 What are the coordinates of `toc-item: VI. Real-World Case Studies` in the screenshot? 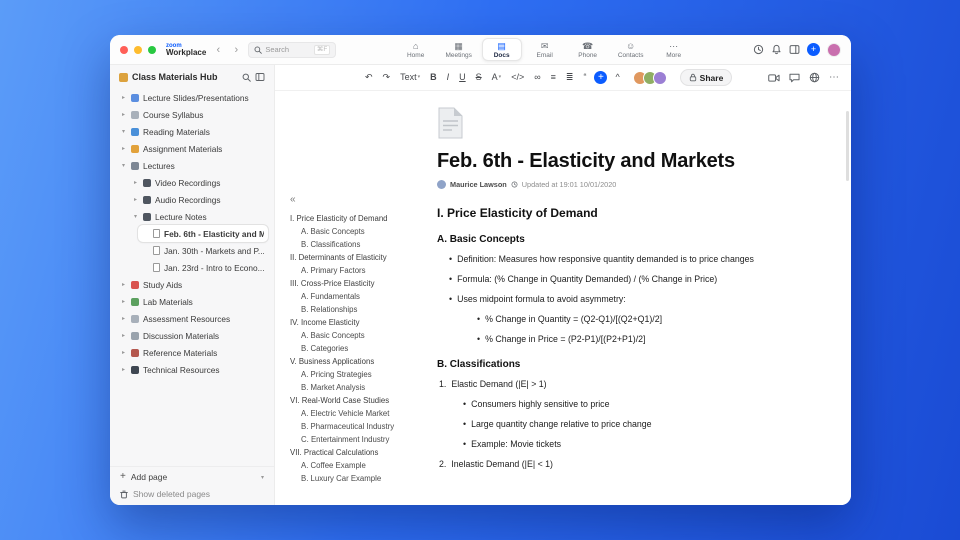 It's located at (354, 400).